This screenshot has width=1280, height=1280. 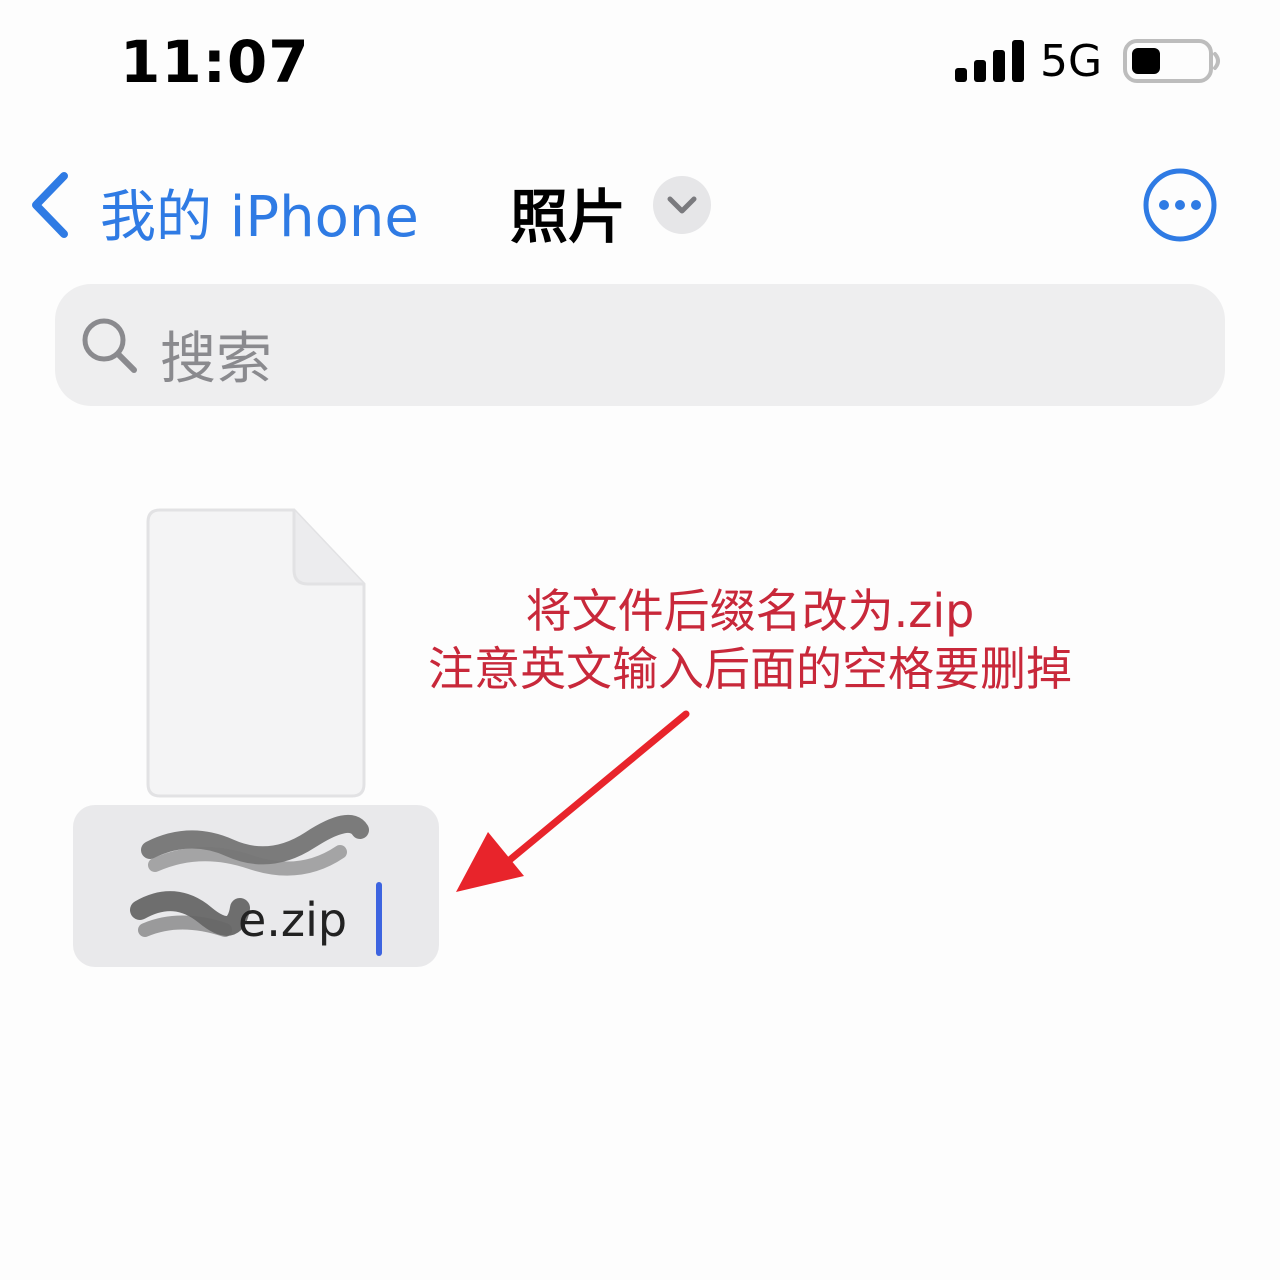 What do you see at coordinates (989, 61) in the screenshot?
I see `cellular-signal-icon` at bounding box center [989, 61].